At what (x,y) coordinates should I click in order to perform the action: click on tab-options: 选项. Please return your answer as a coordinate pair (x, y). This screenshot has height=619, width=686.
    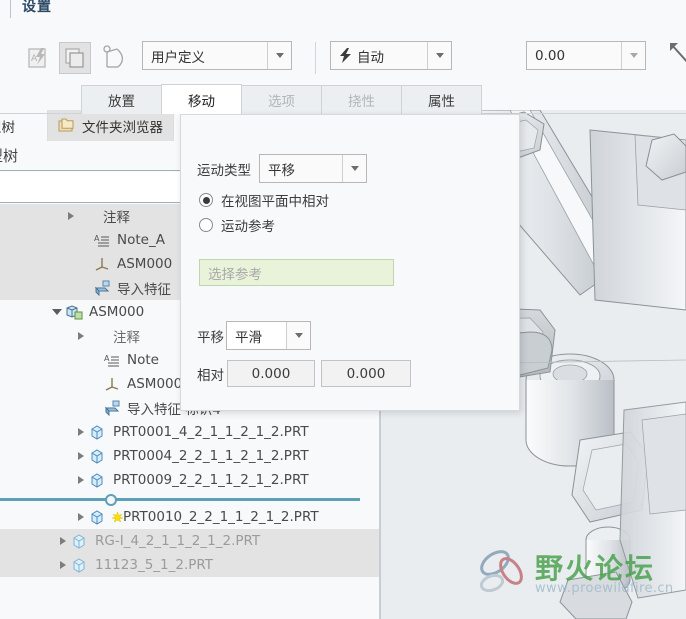
    Looking at the image, I should click on (281, 99).